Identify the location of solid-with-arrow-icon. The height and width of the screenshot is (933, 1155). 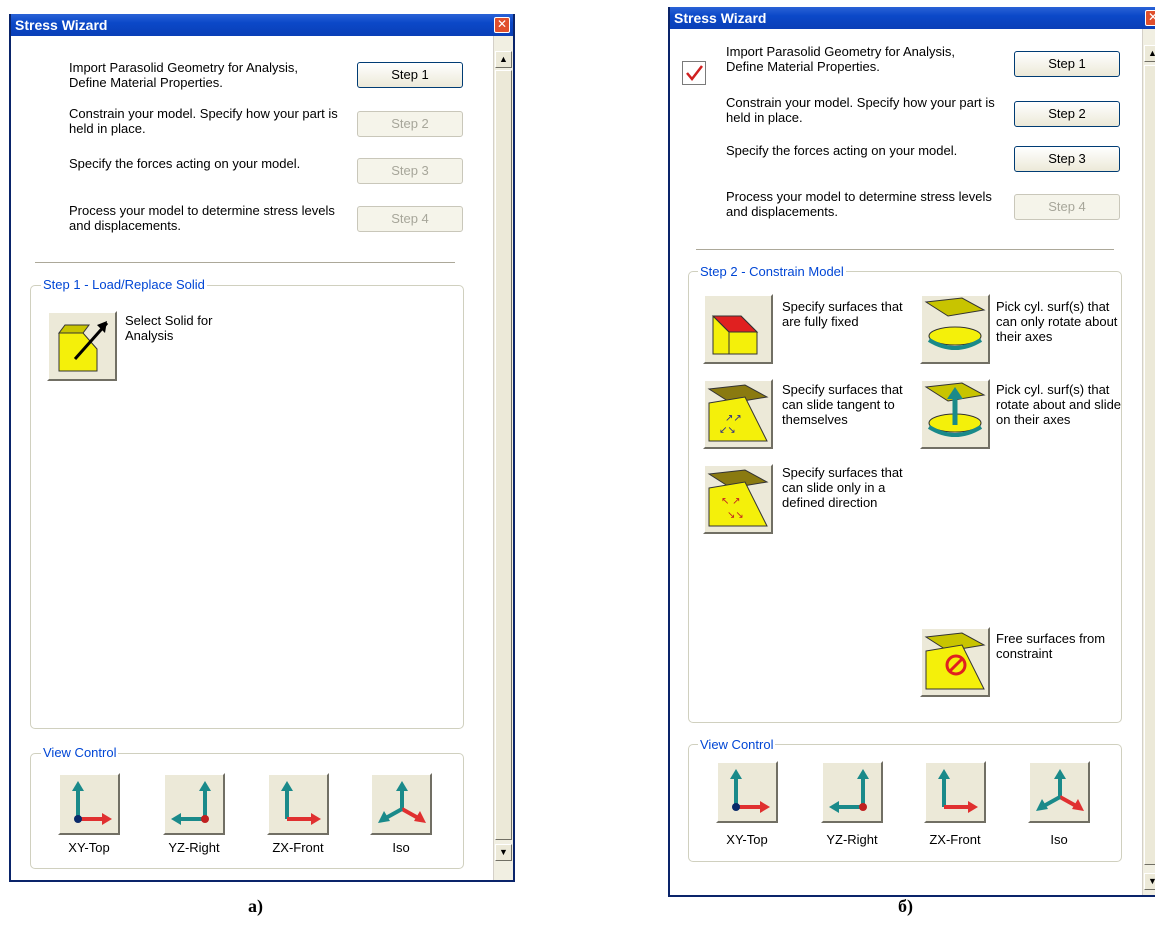
(83, 346).